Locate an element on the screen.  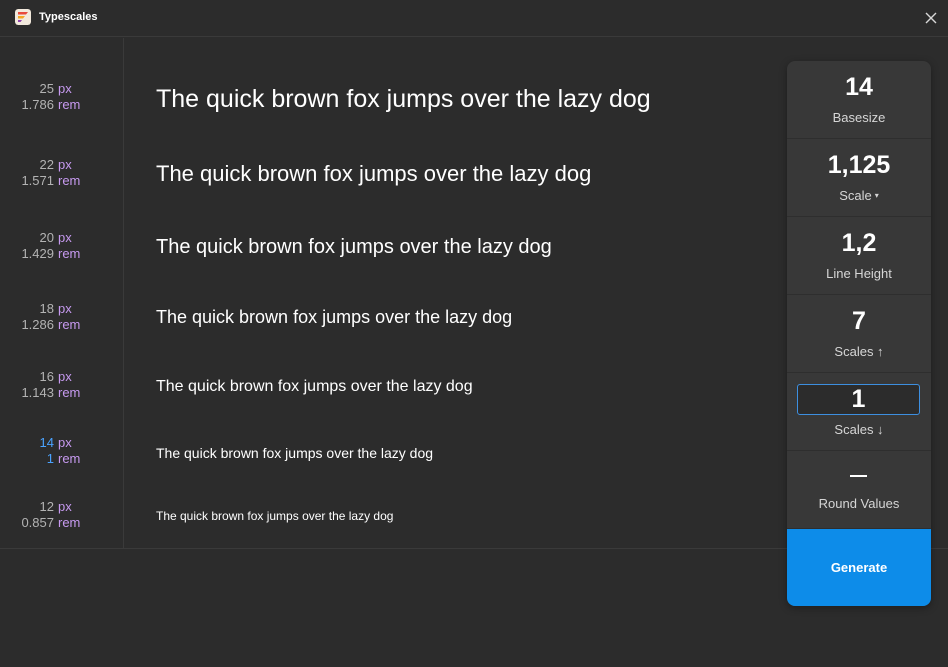
px-value: 18 is located at coordinates (46, 308).